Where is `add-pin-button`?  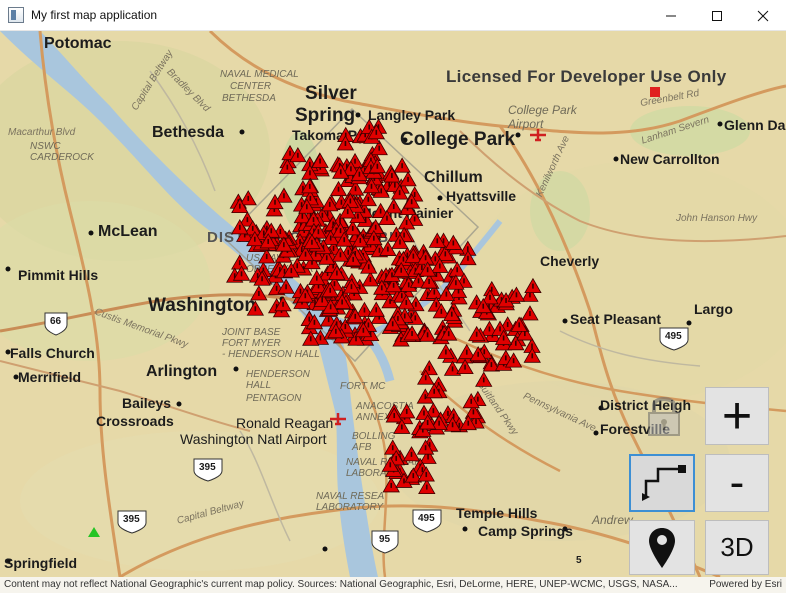
add-pin-button is located at coordinates (662, 547).